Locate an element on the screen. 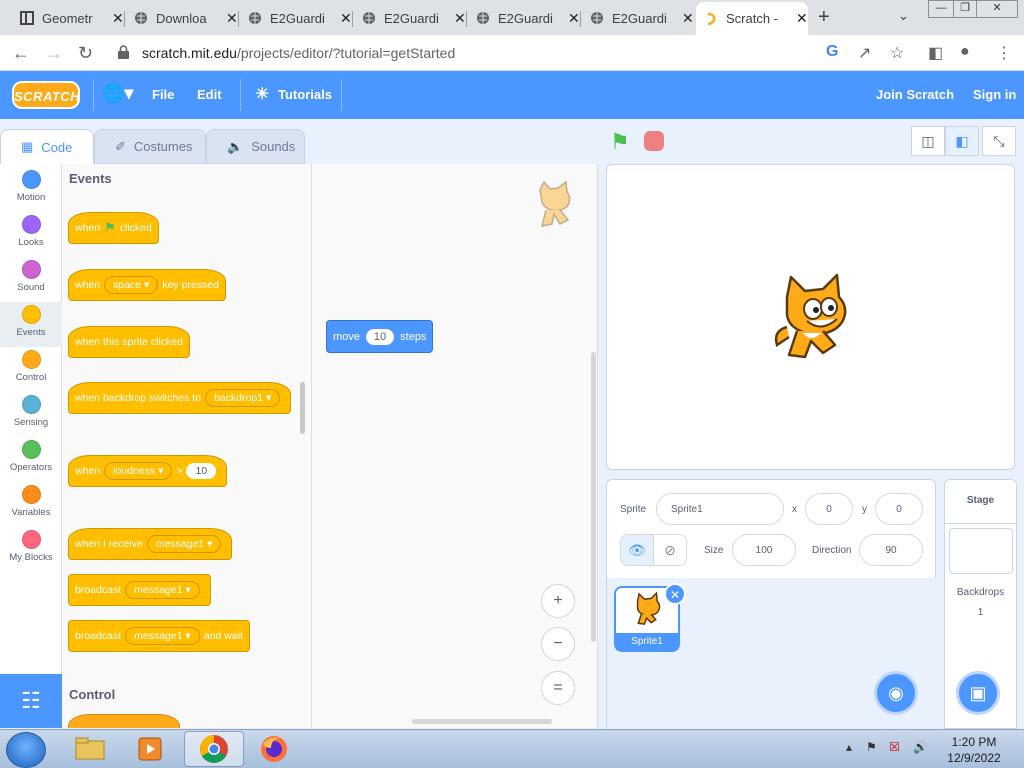  tab-sounds: 🔈 Sounds is located at coordinates (255, 146).